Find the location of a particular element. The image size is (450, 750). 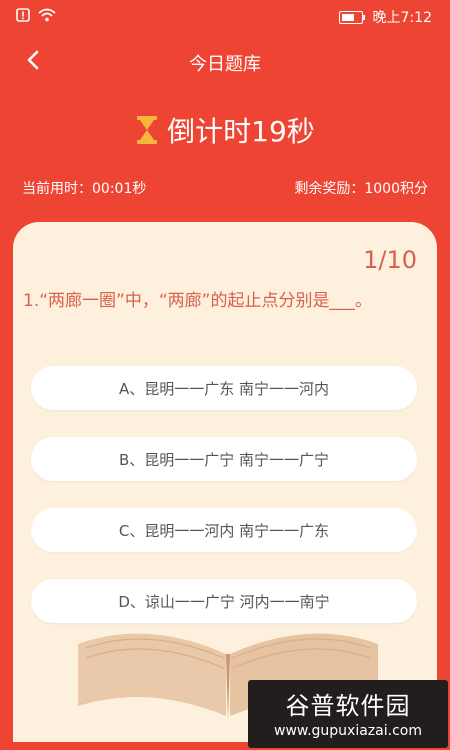

option-a: A、昆明一一广东 南宁一一河内 is located at coordinates (224, 388).